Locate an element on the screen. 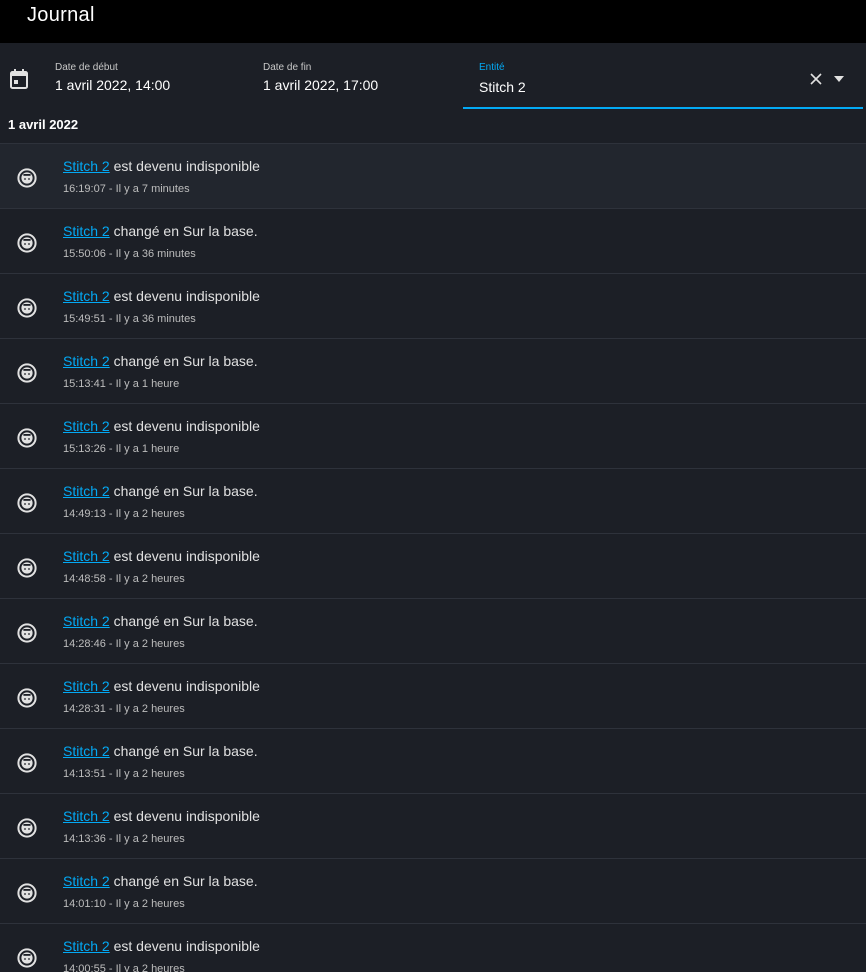 The image size is (866, 972). top-app-bar: Journal is located at coordinates (433, 21).